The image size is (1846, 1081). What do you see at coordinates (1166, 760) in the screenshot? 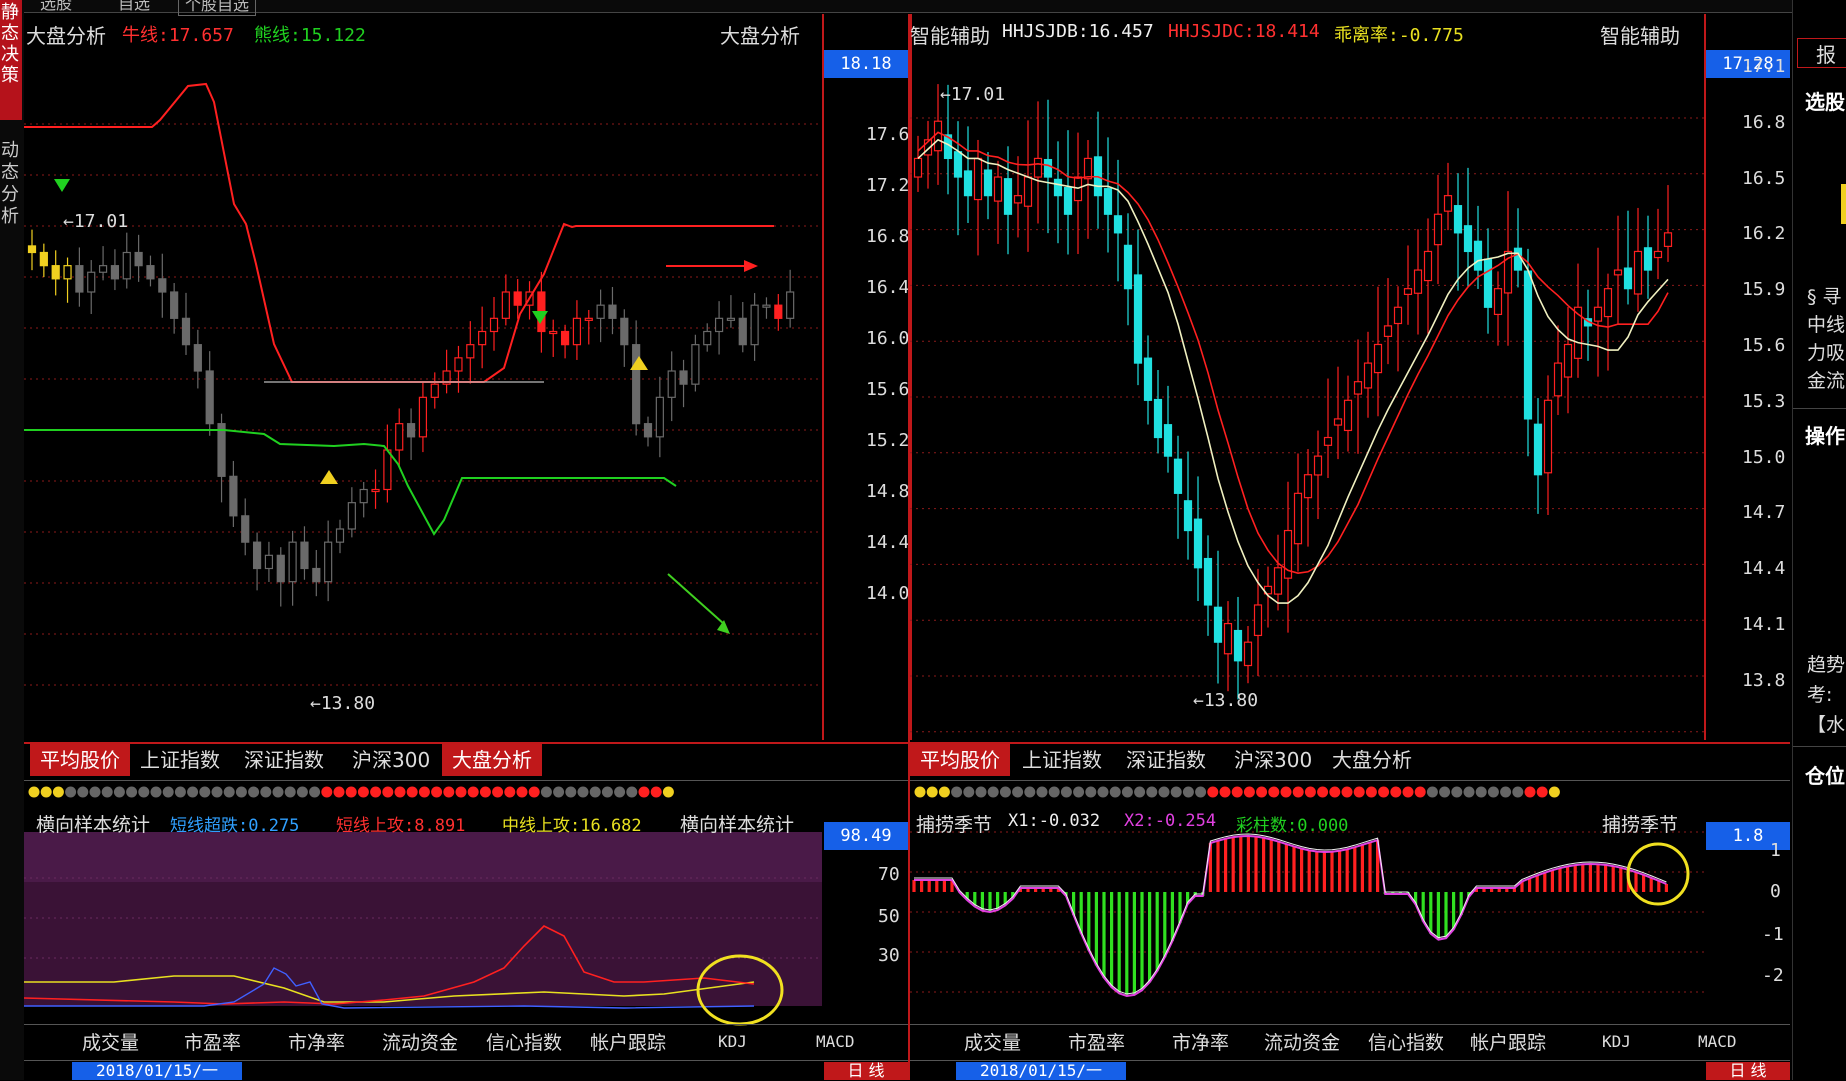
I see `right-tab-shenzhen: 深证指数` at bounding box center [1166, 760].